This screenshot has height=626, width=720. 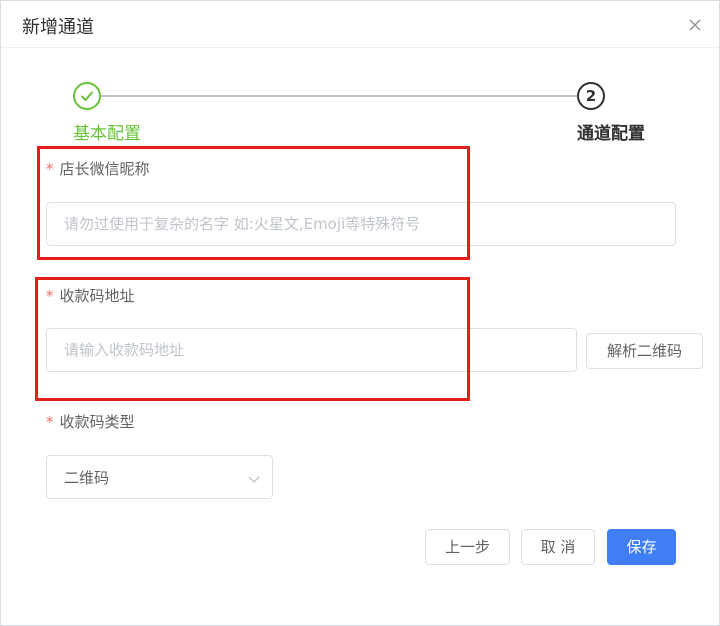 What do you see at coordinates (361, 224) in the screenshot?
I see `nickname-input` at bounding box center [361, 224].